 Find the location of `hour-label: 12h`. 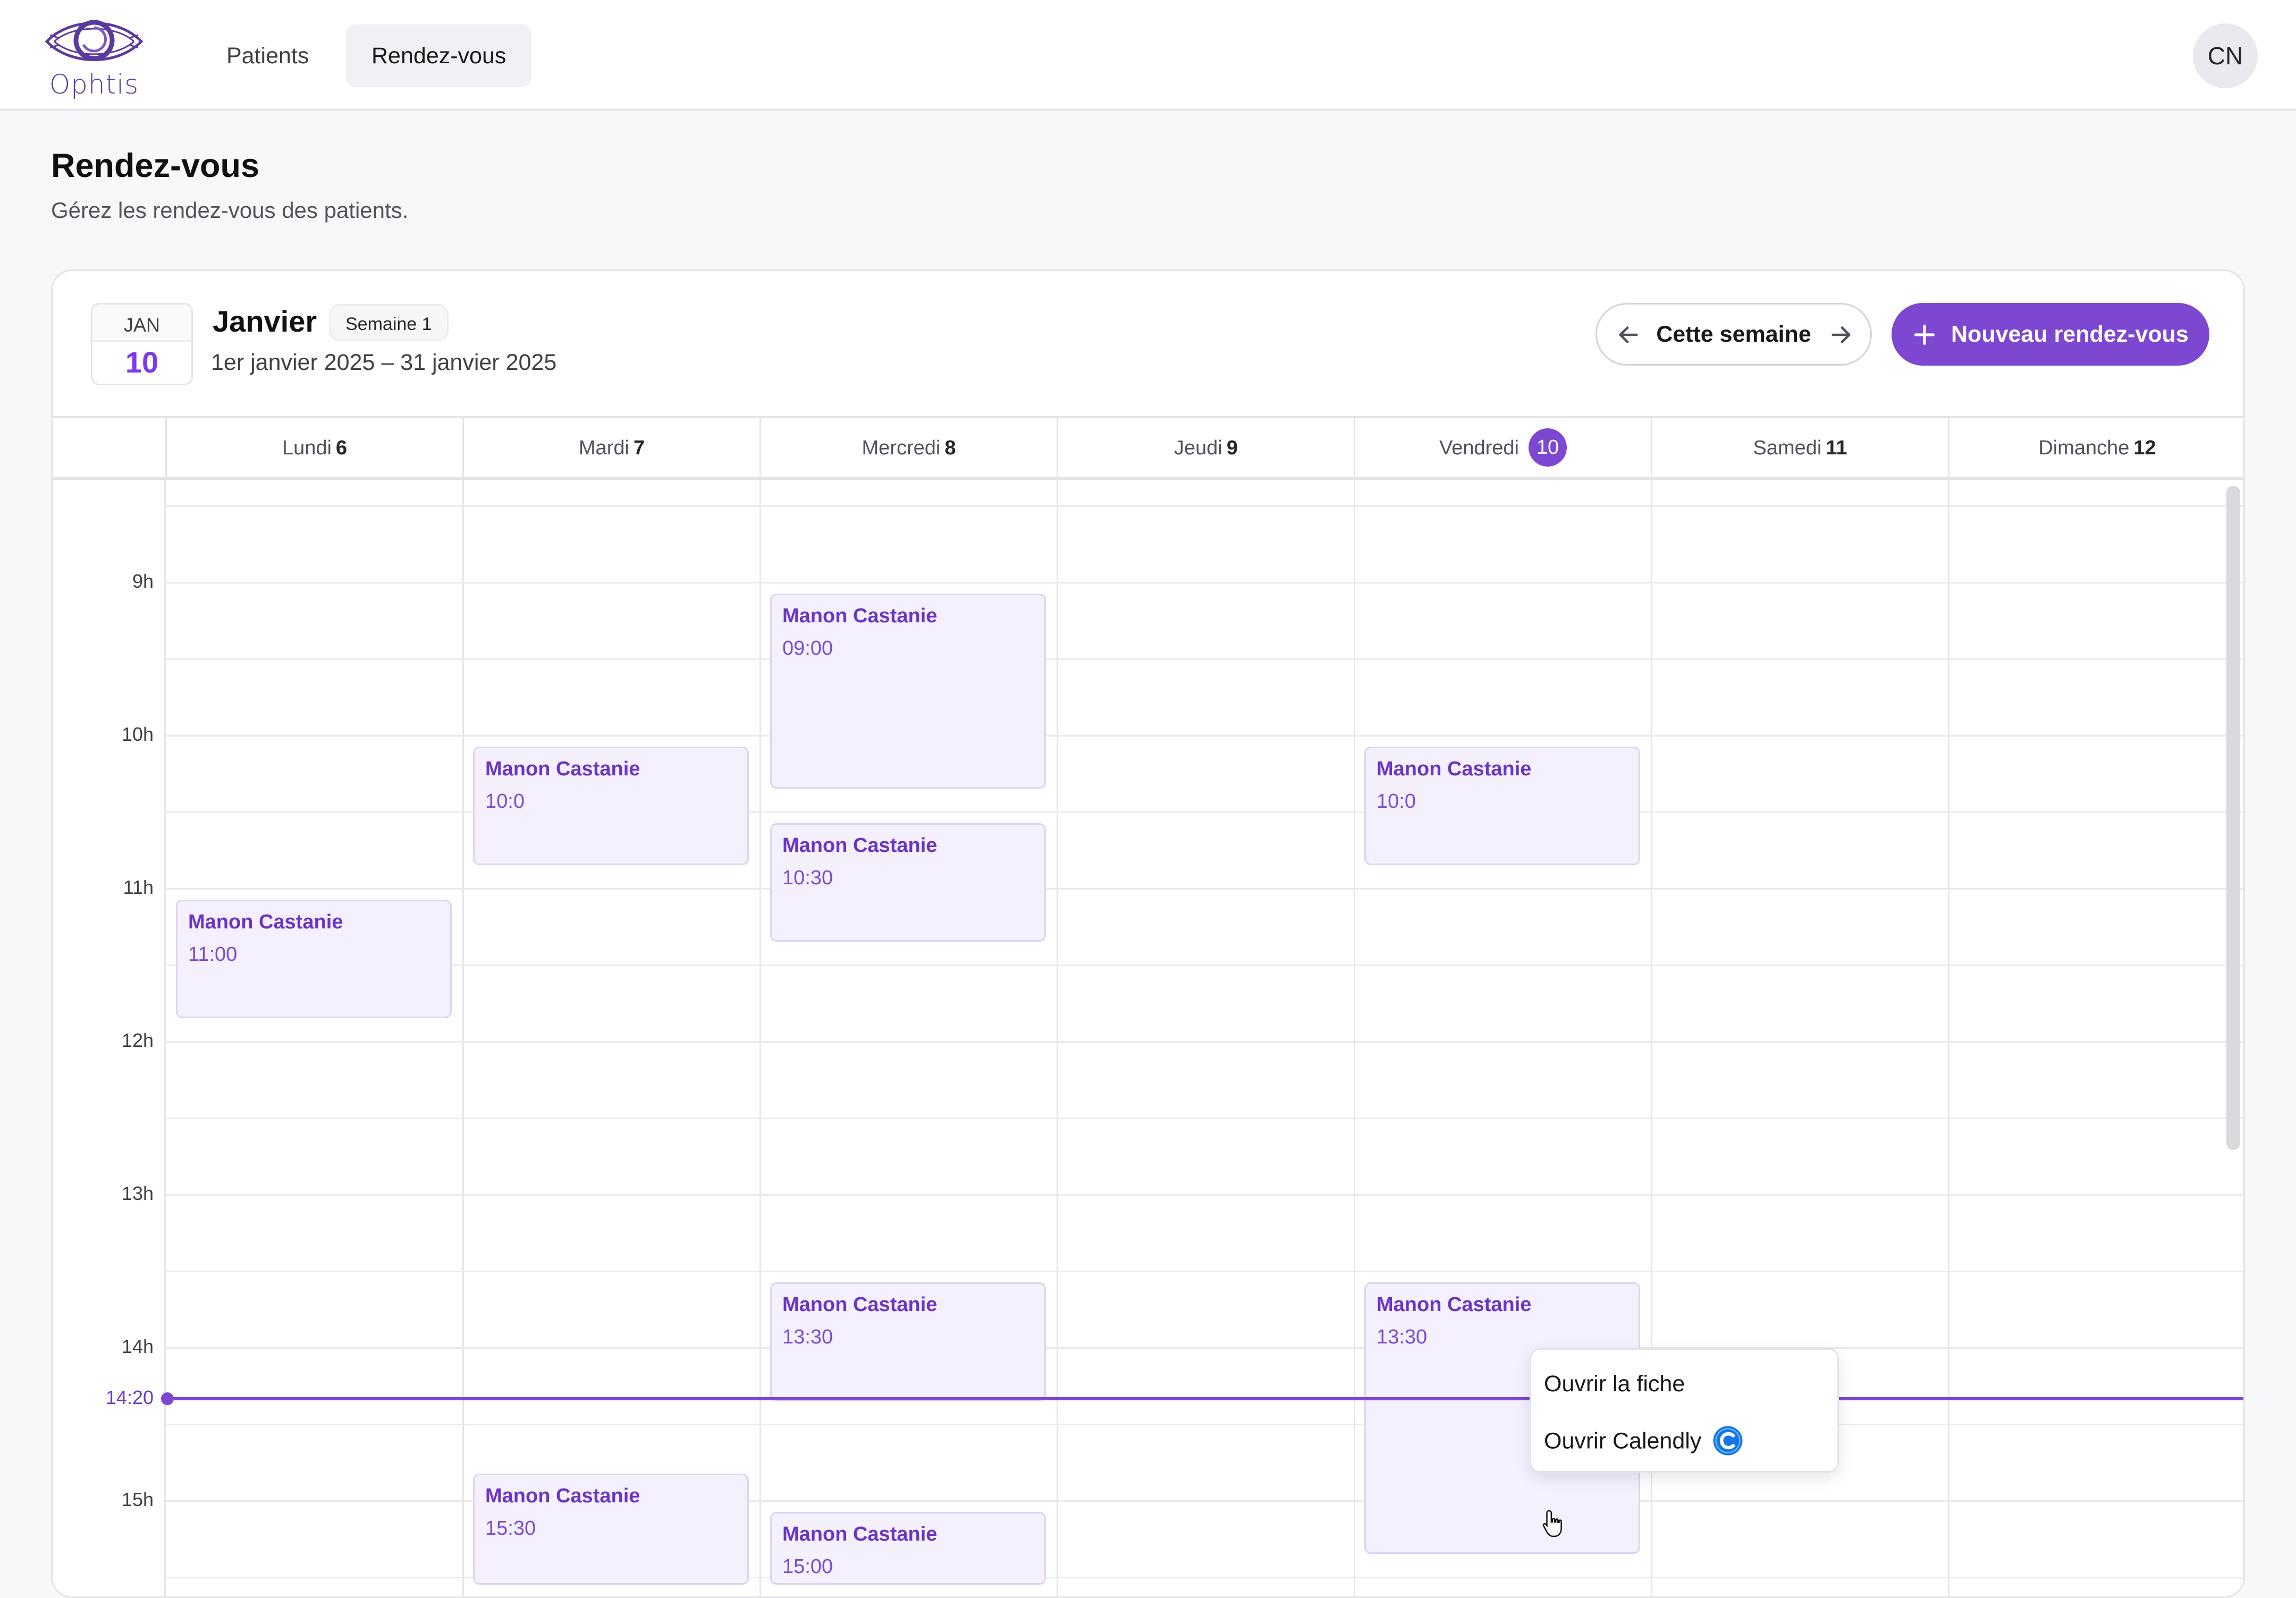

hour-label: 12h is located at coordinates (137, 1040).